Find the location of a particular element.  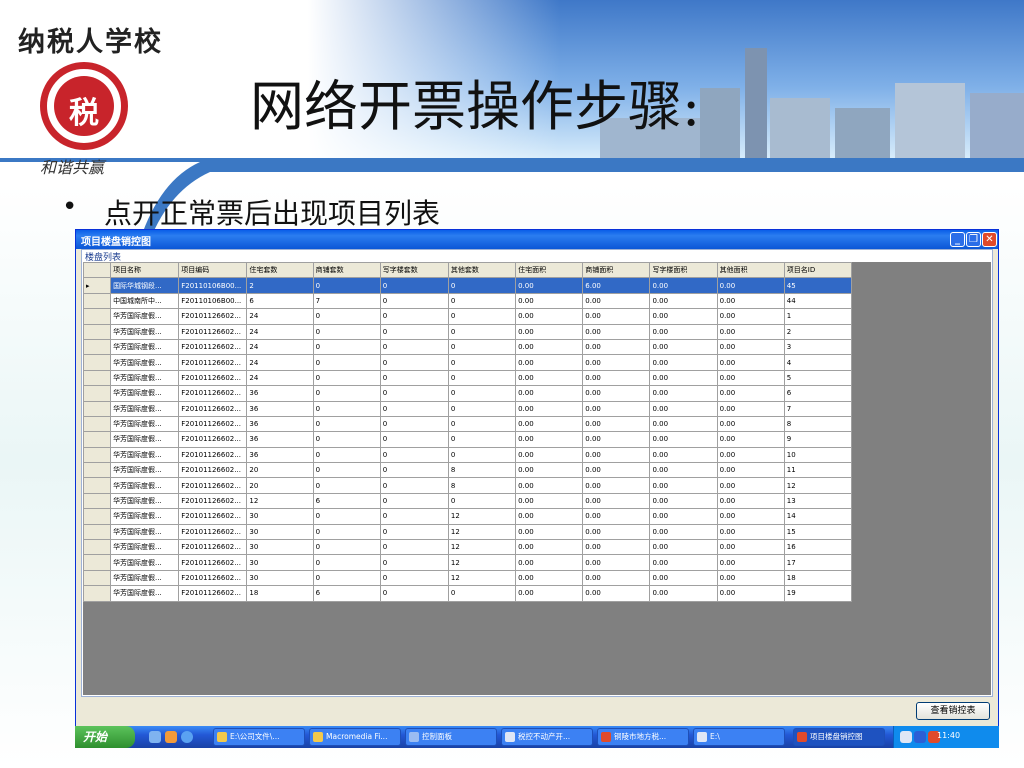

column-header: 商铺面积 is located at coordinates (616, 270).